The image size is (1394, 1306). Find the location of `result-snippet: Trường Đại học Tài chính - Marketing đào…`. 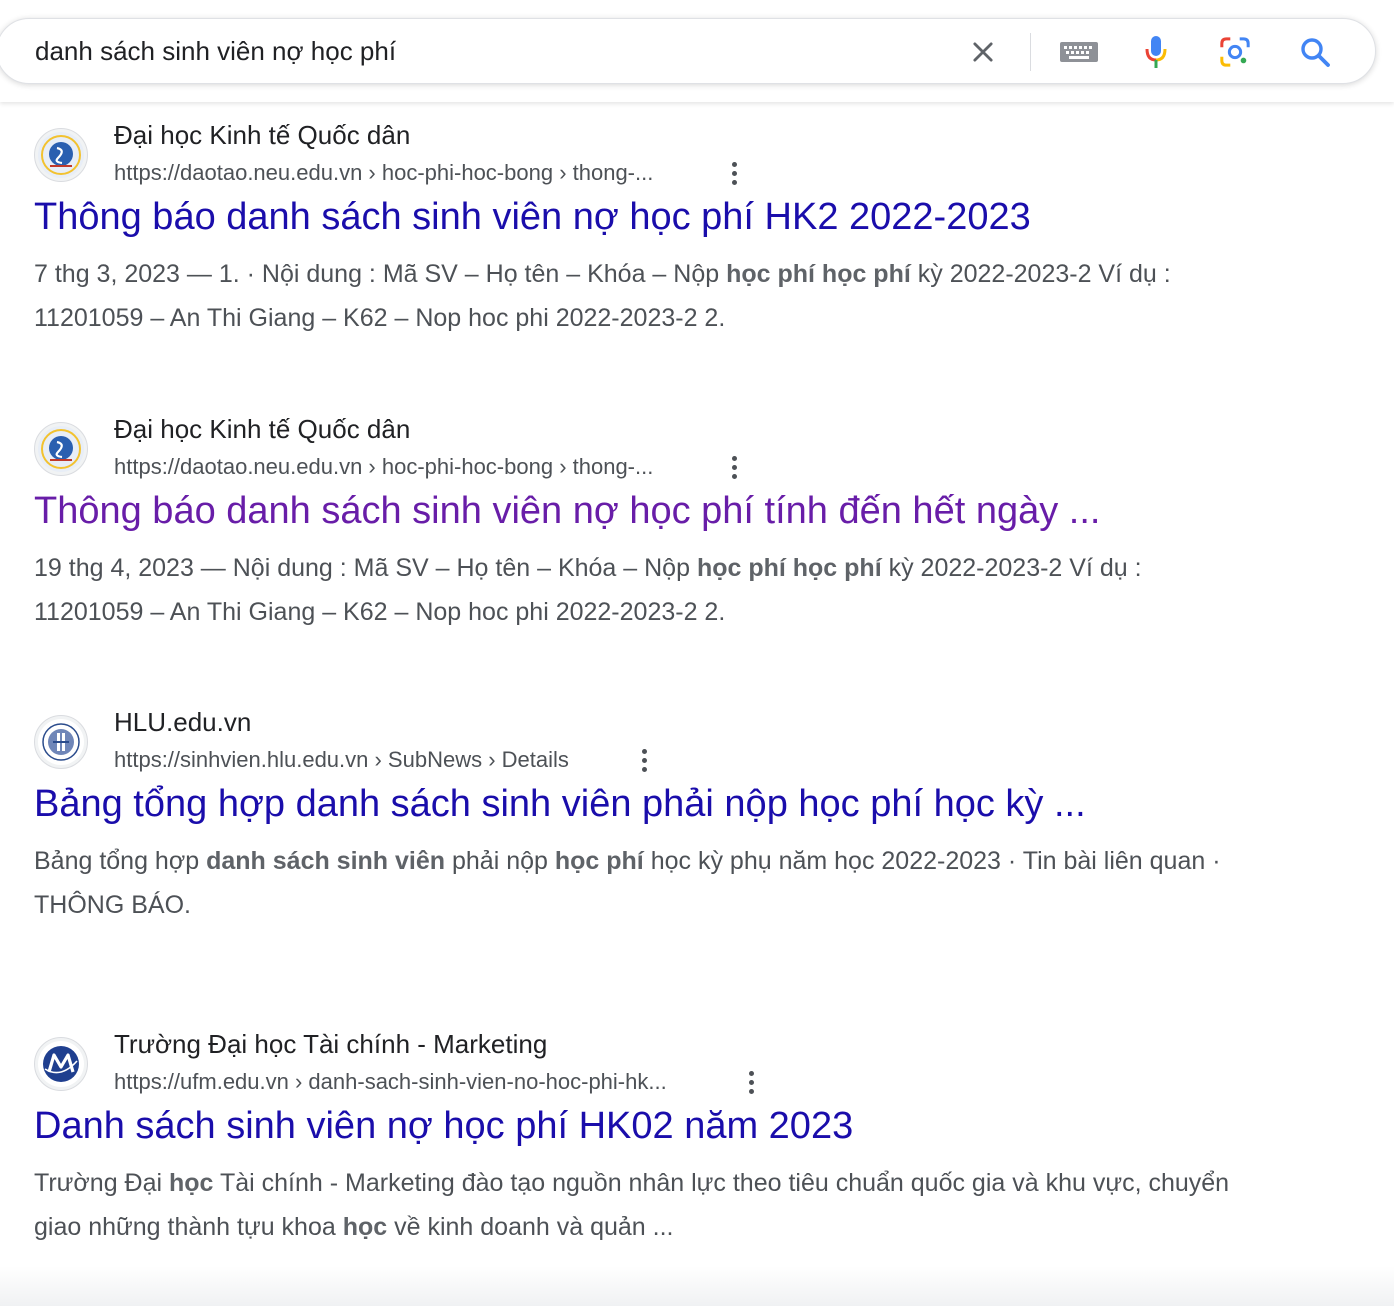

result-snippet: Trường Đại học Tài chính - Marketing đào… is located at coordinates (634, 1205).